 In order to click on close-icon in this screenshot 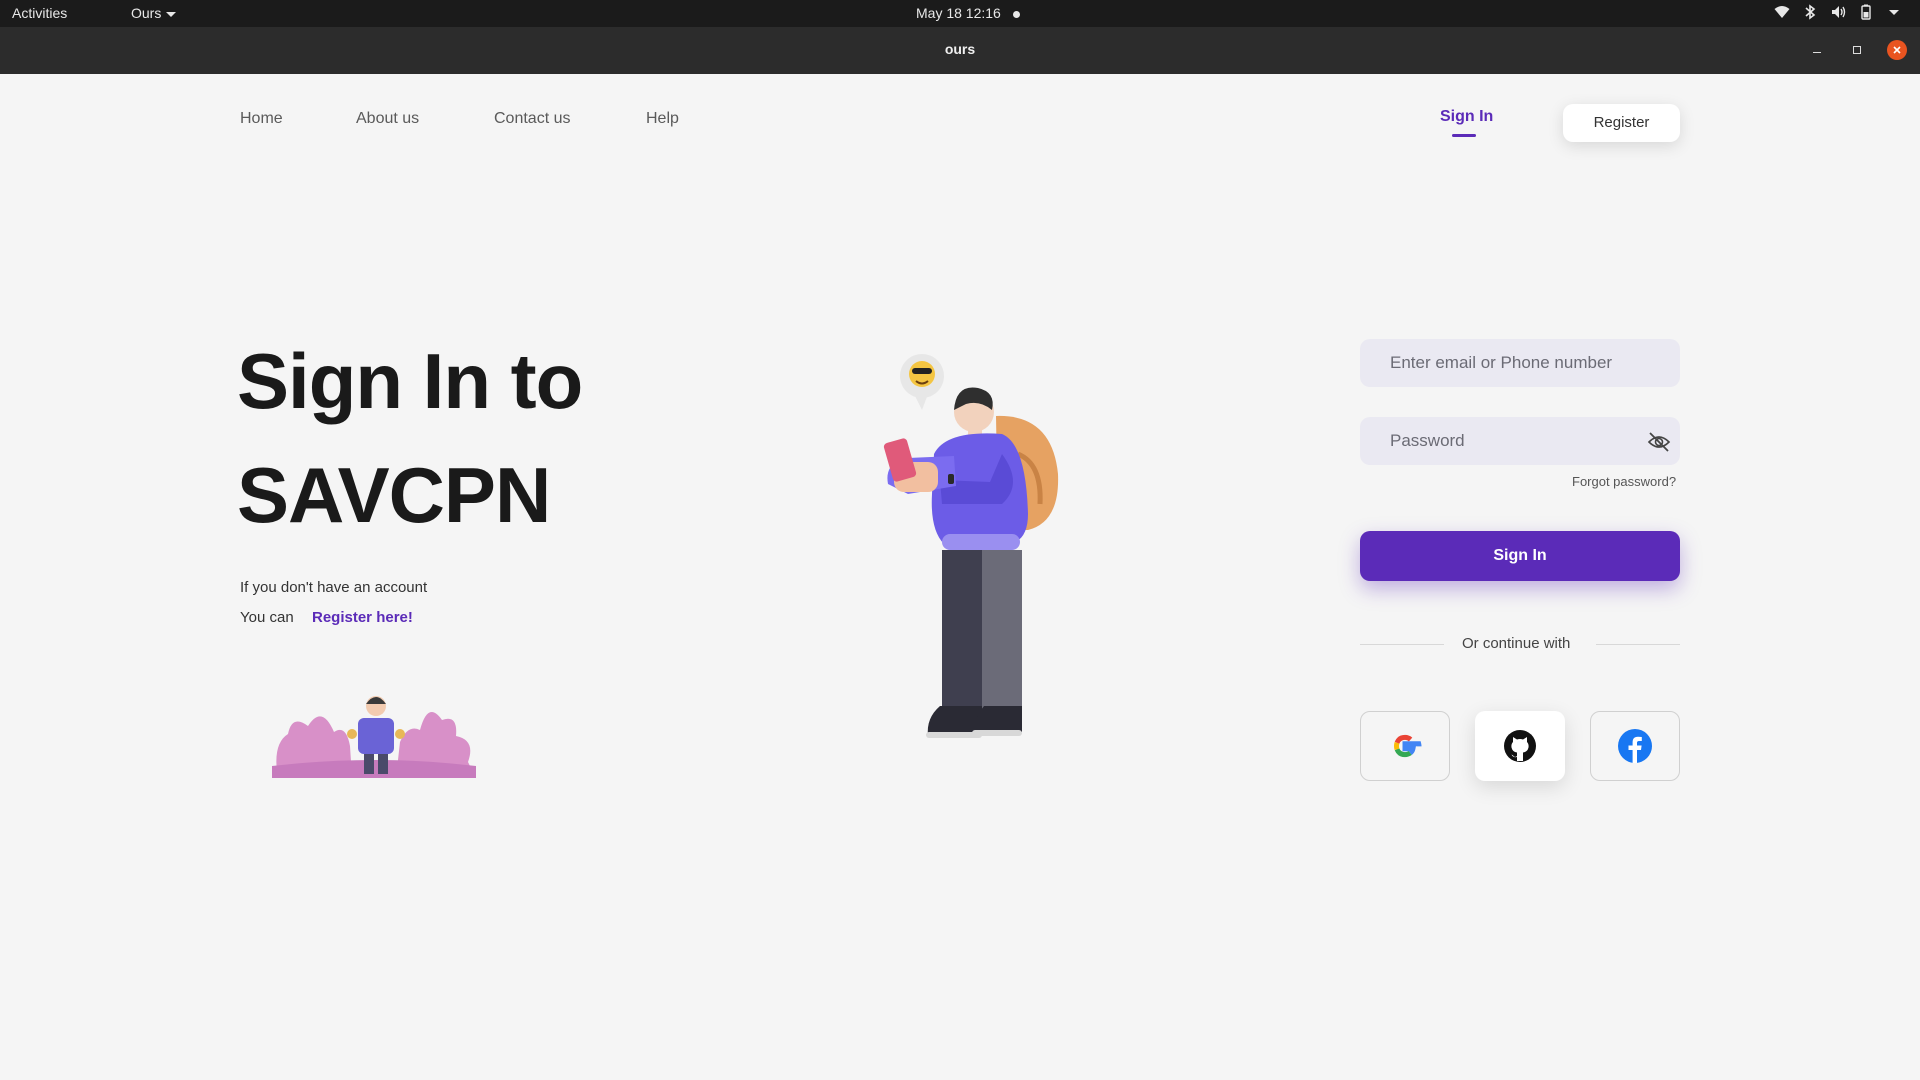, I will do `click(1897, 50)`.